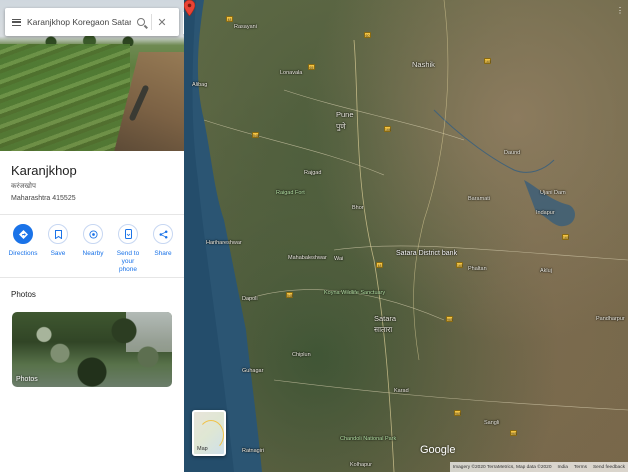  Describe the element at coordinates (427, 253) in the screenshot. I see `pin-label: Satara District bank` at that location.